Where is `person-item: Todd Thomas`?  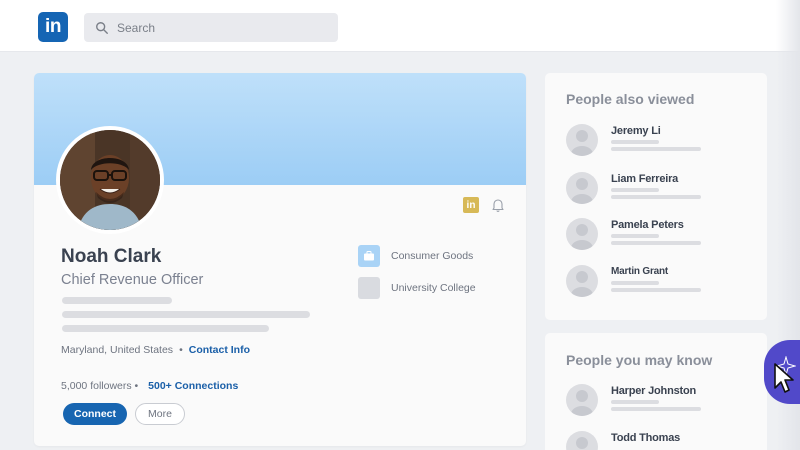
person-item: Todd Thomas is located at coordinates (661, 440).